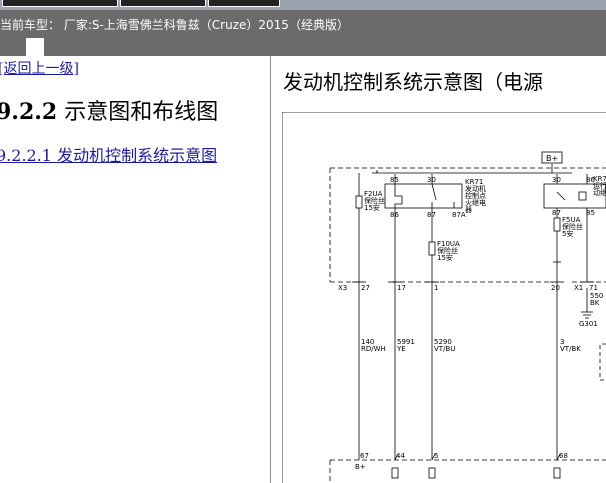  Describe the element at coordinates (303, 33) in the screenshot. I see `vehicle-info-bar: 当前车型： 厂家:S-上海雪佛兰科鲁兹（Cruze）2015（经典版）` at that location.